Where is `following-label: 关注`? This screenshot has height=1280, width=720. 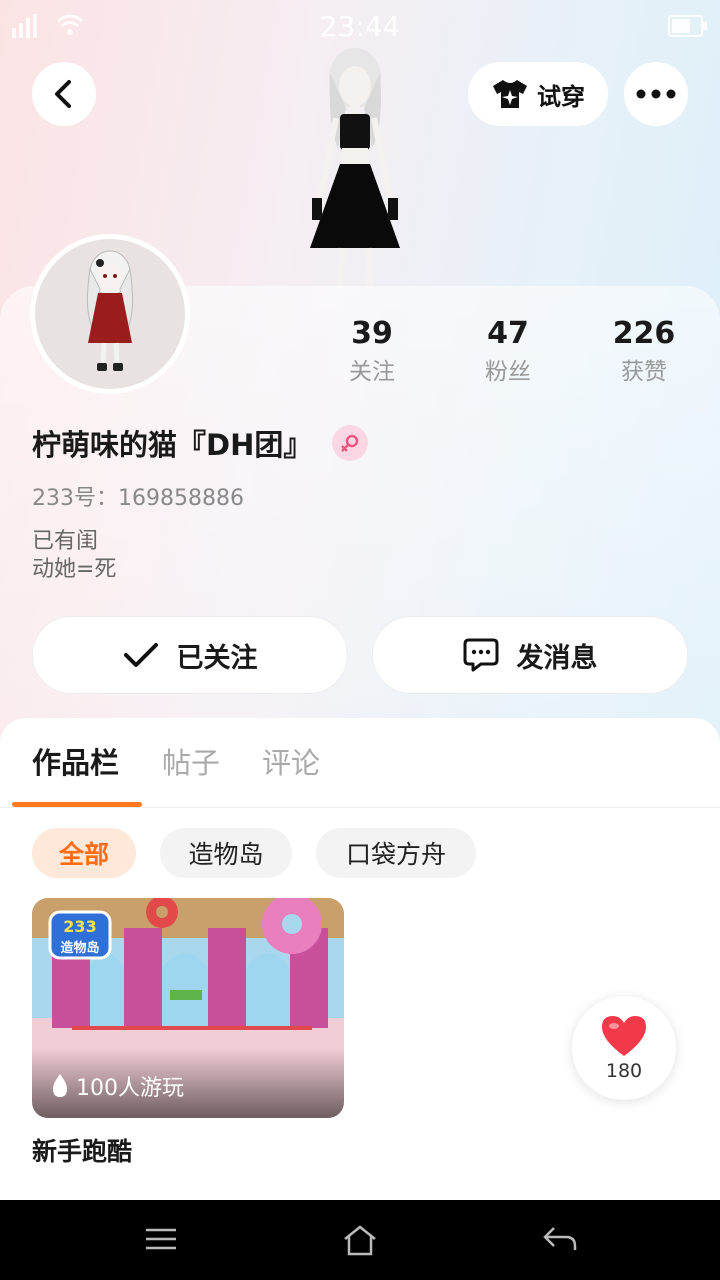 following-label: 关注 is located at coordinates (372, 372).